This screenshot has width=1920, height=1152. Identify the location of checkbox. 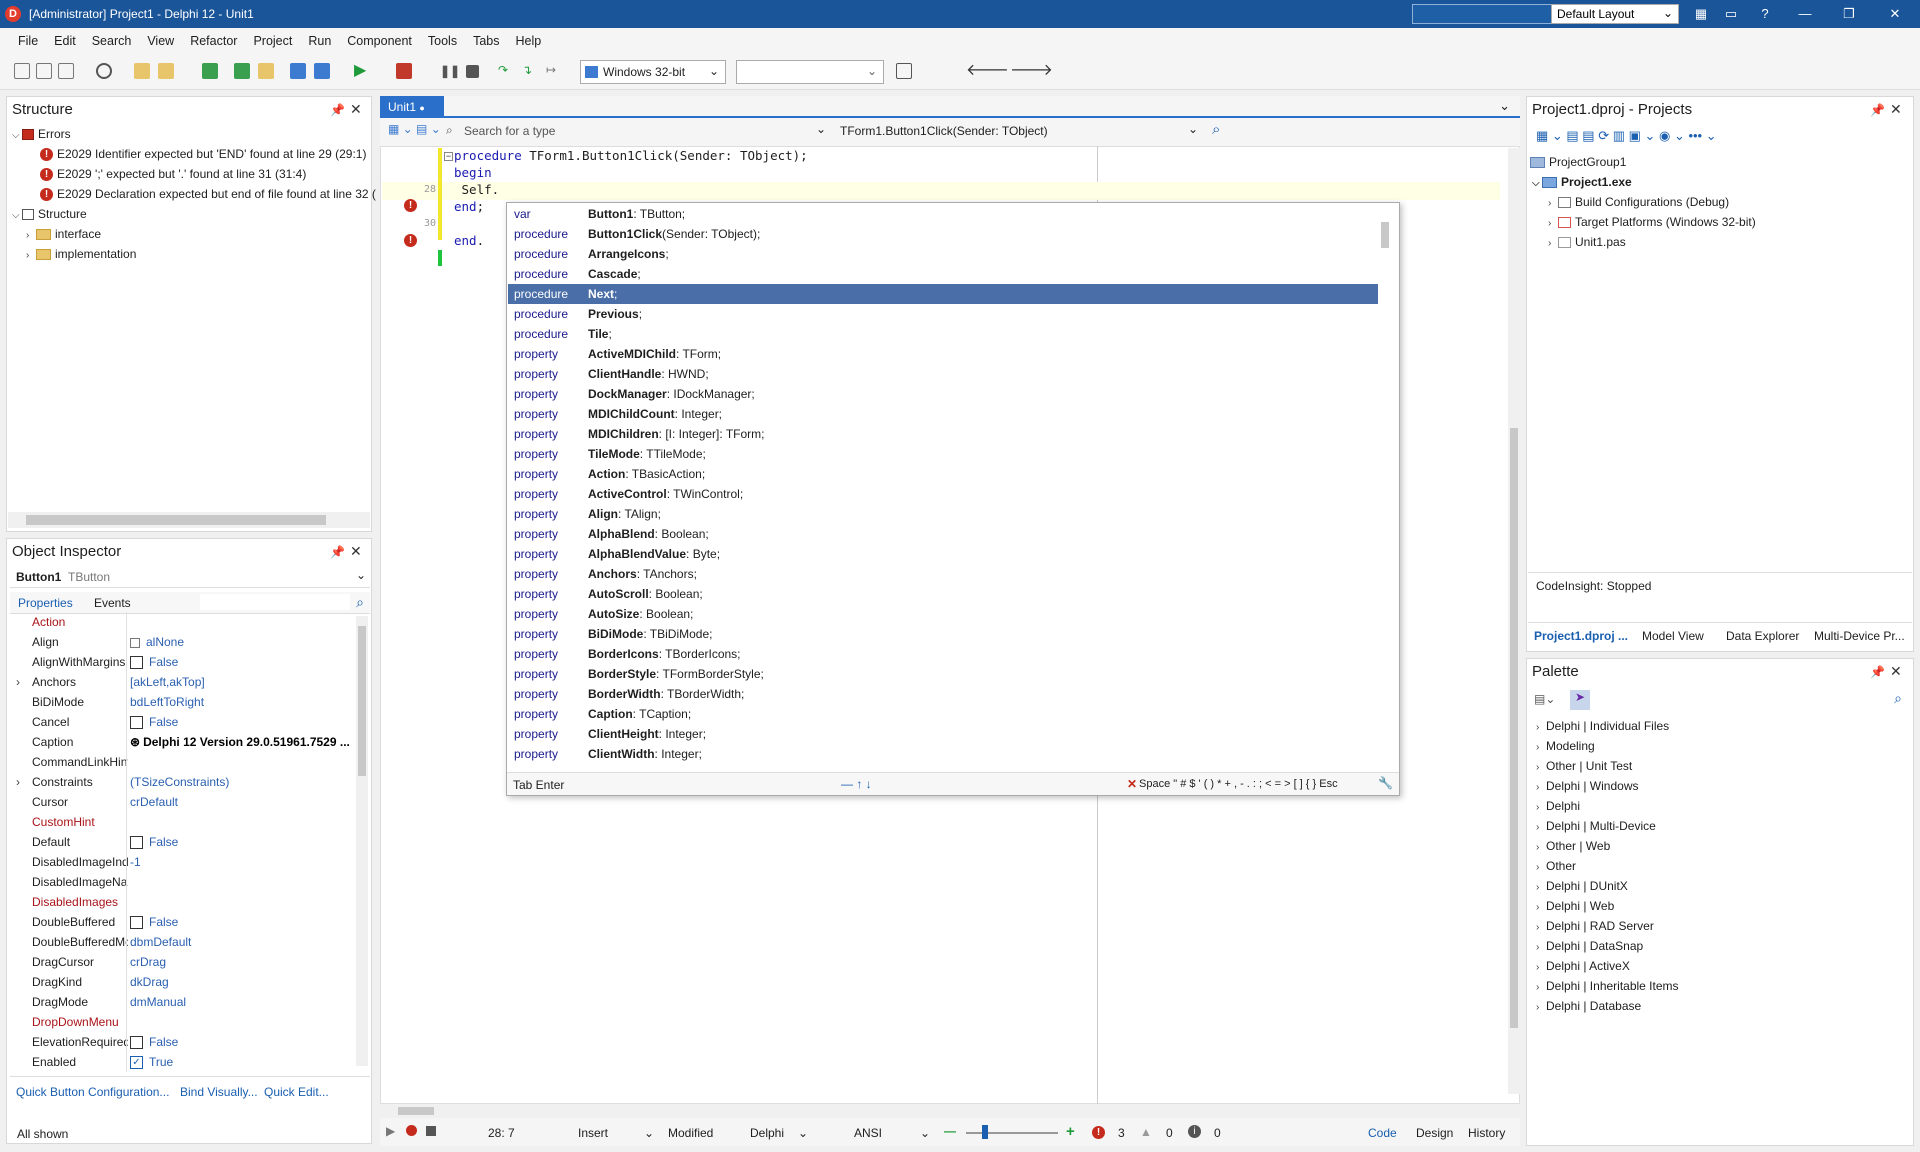
(136, 843).